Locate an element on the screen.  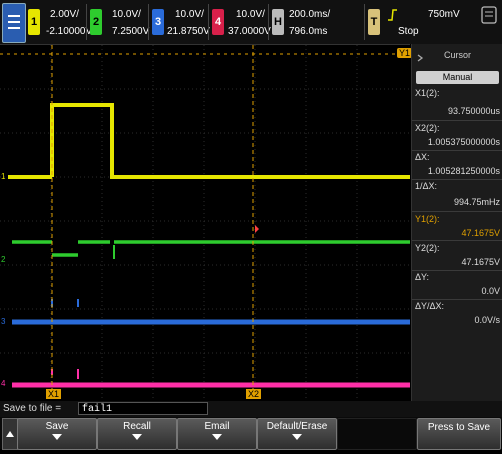
save-to-file-label: Save to file = is located at coordinates (32, 408).